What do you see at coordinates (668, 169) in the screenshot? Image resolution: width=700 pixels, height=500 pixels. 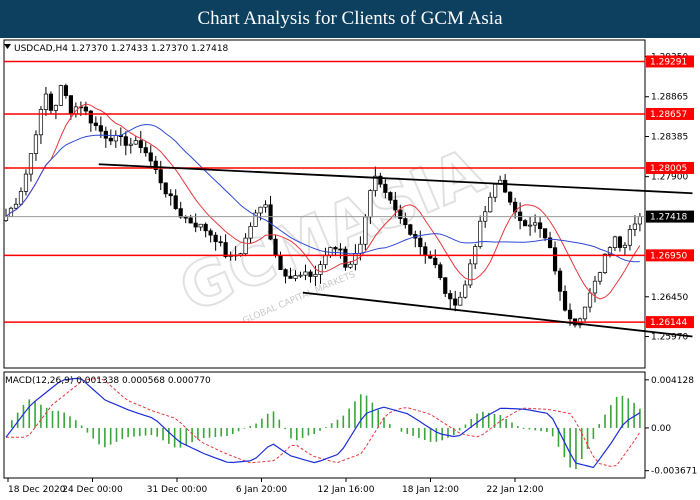 I see `level-price-label: 1.28005` at bounding box center [668, 169].